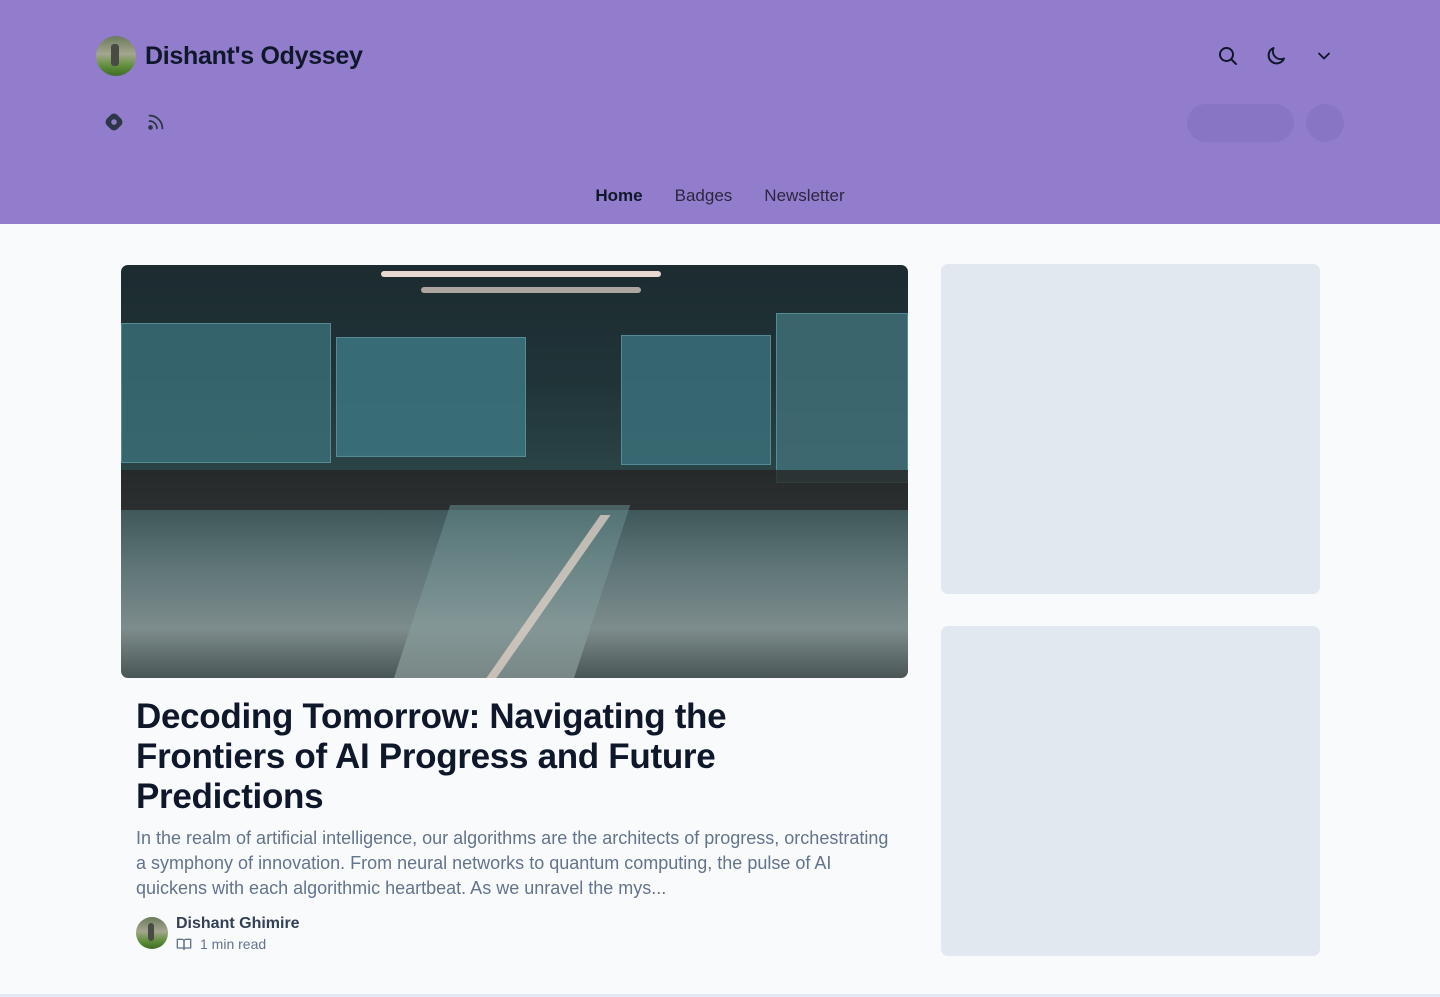 The width and height of the screenshot is (1440, 997). What do you see at coordinates (233, 944) in the screenshot?
I see `read-time-label: 1 min read` at bounding box center [233, 944].